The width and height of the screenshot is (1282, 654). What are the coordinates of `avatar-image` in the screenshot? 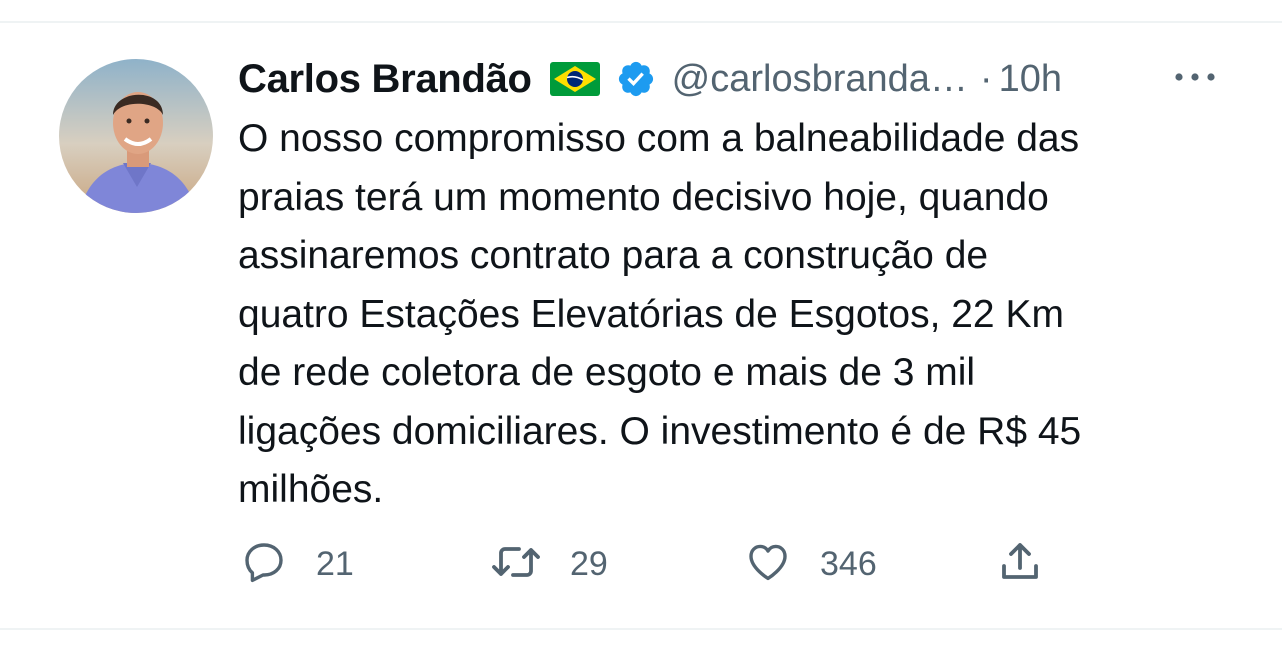 It's located at (136, 136).